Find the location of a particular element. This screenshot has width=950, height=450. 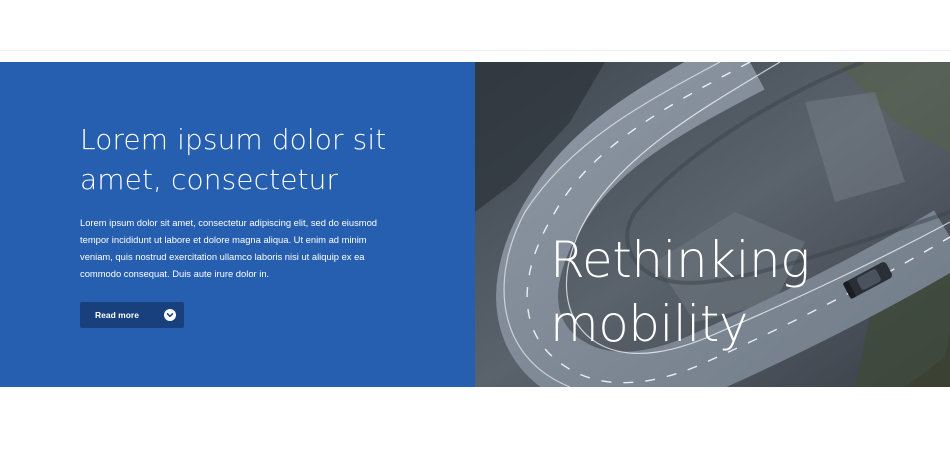

overlay-line: Rethinking is located at coordinates (680, 260).